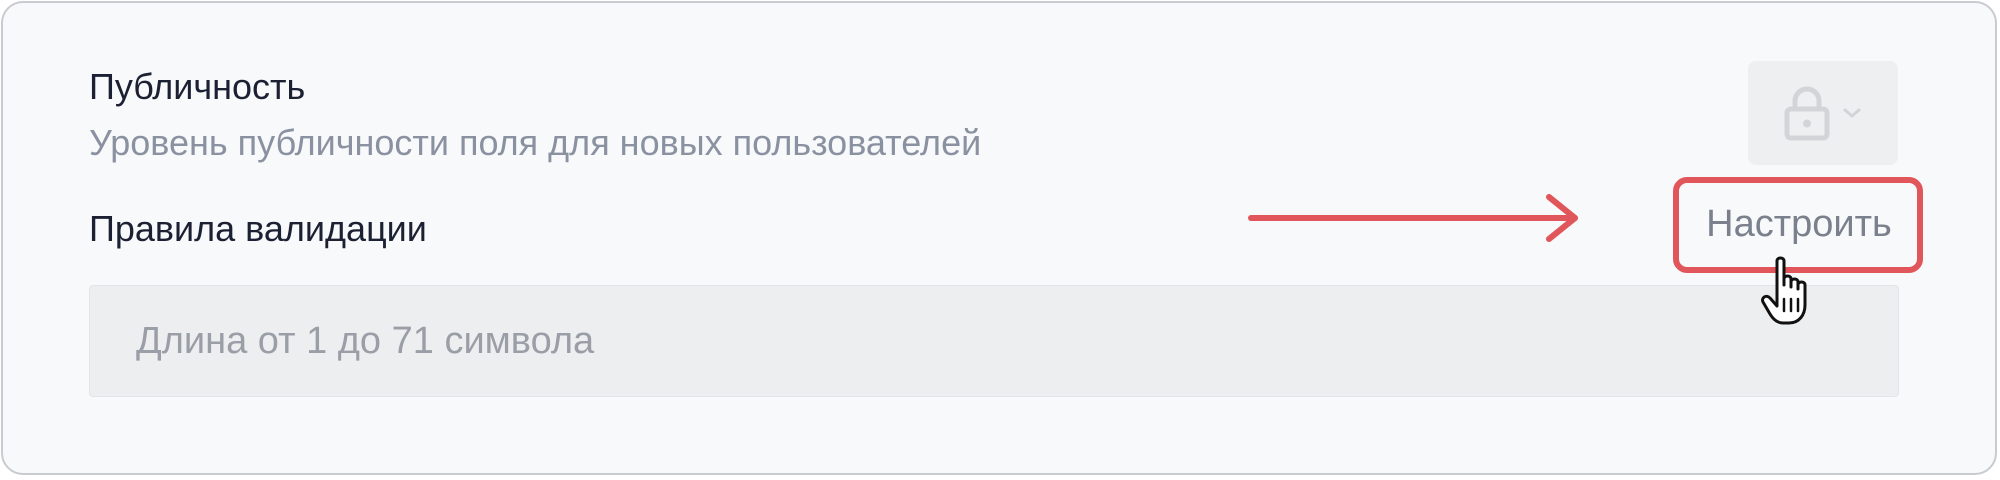 This screenshot has height=480, width=2000. What do you see at coordinates (1799, 224) in the screenshot?
I see `configure-button: Настроить` at bounding box center [1799, 224].